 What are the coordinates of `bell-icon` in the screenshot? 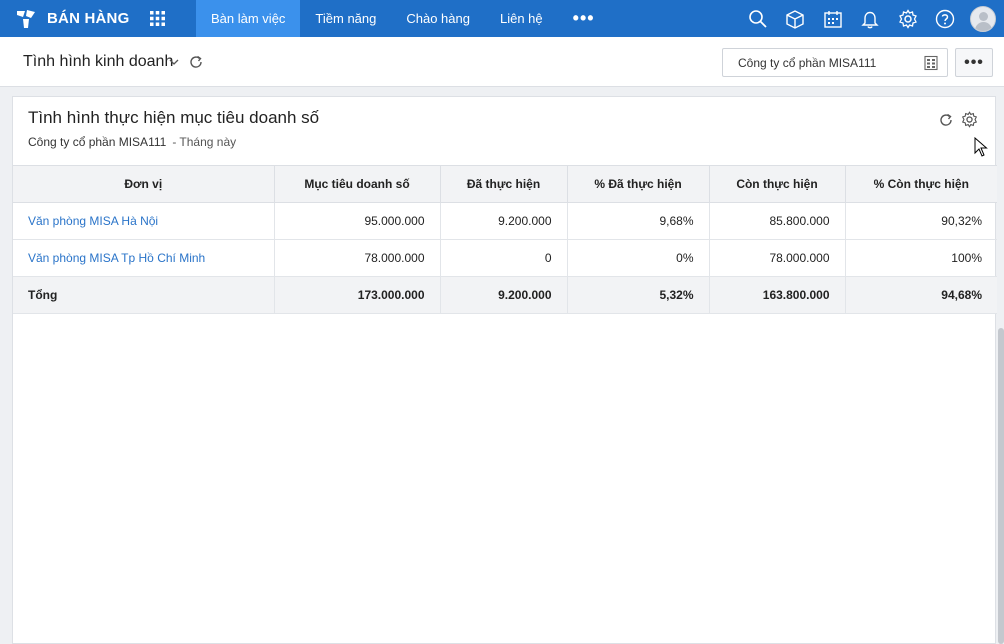 It's located at (870, 19).